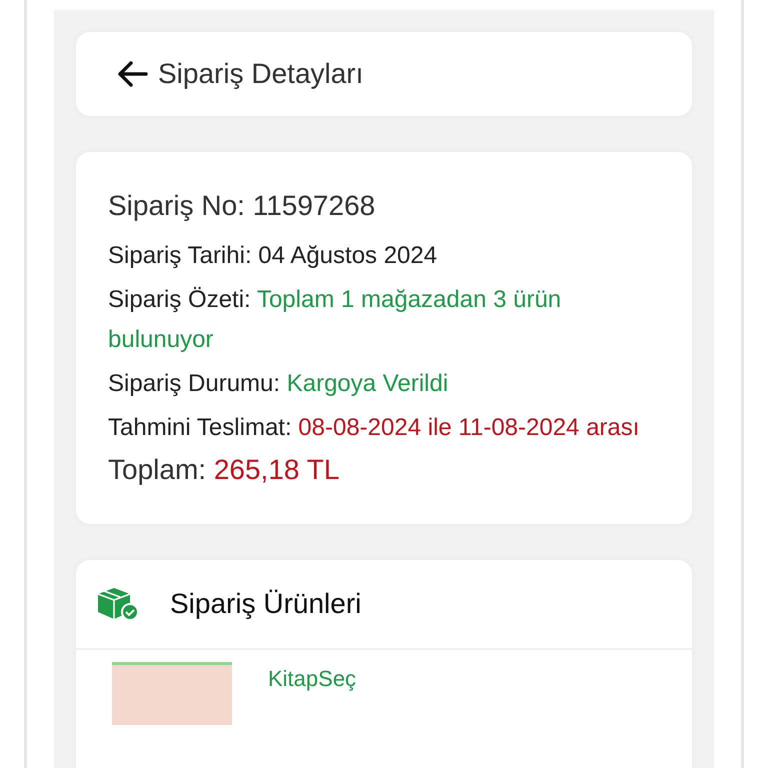 This screenshot has height=768, width=768. What do you see at coordinates (266, 604) in the screenshot?
I see `section-title: Sipariş Ürünleri` at bounding box center [266, 604].